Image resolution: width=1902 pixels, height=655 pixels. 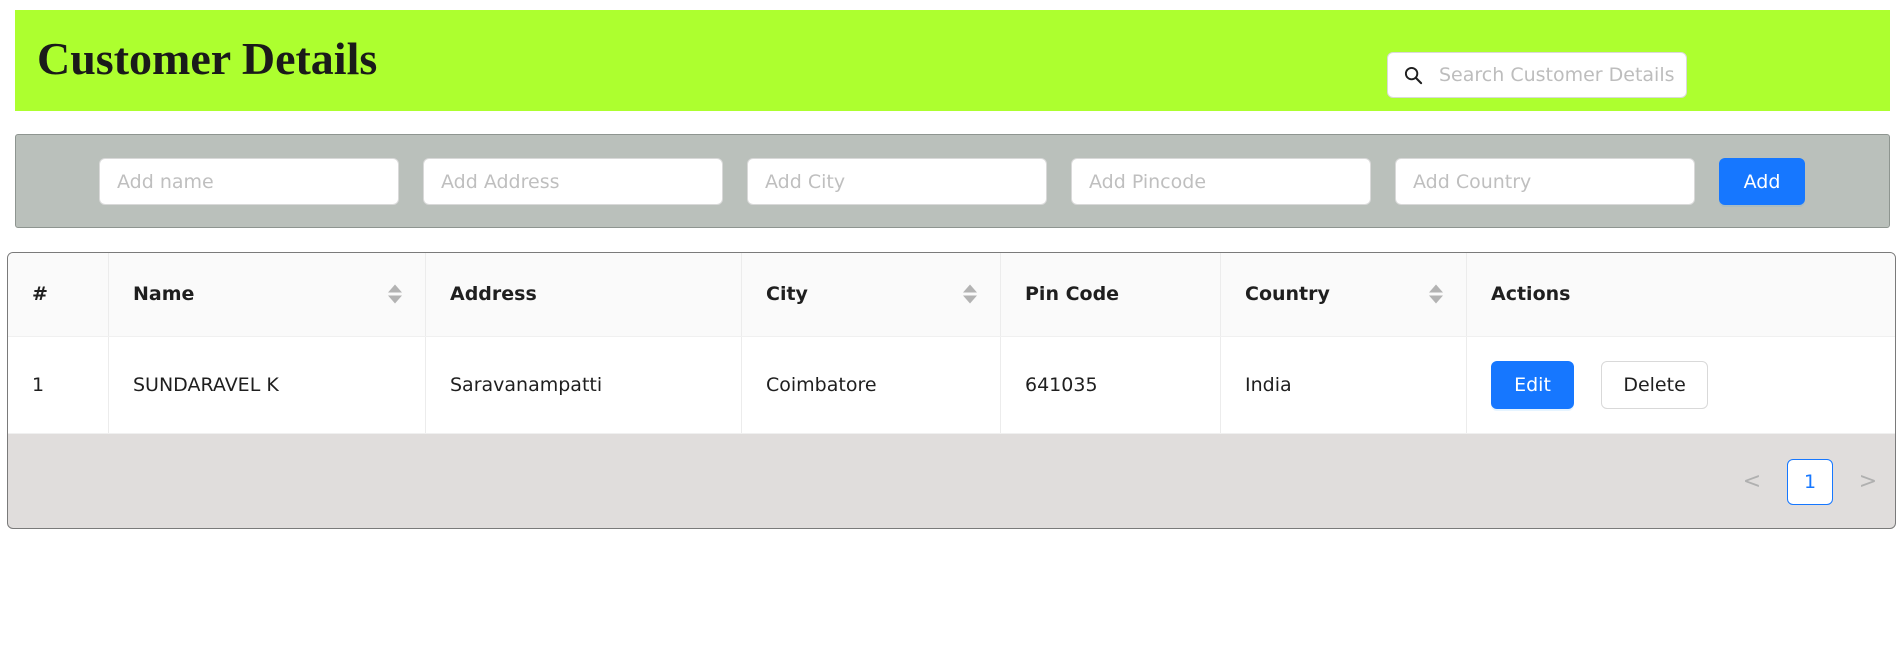 I want to click on pagination: < 1 >, so click(x=1816, y=480).